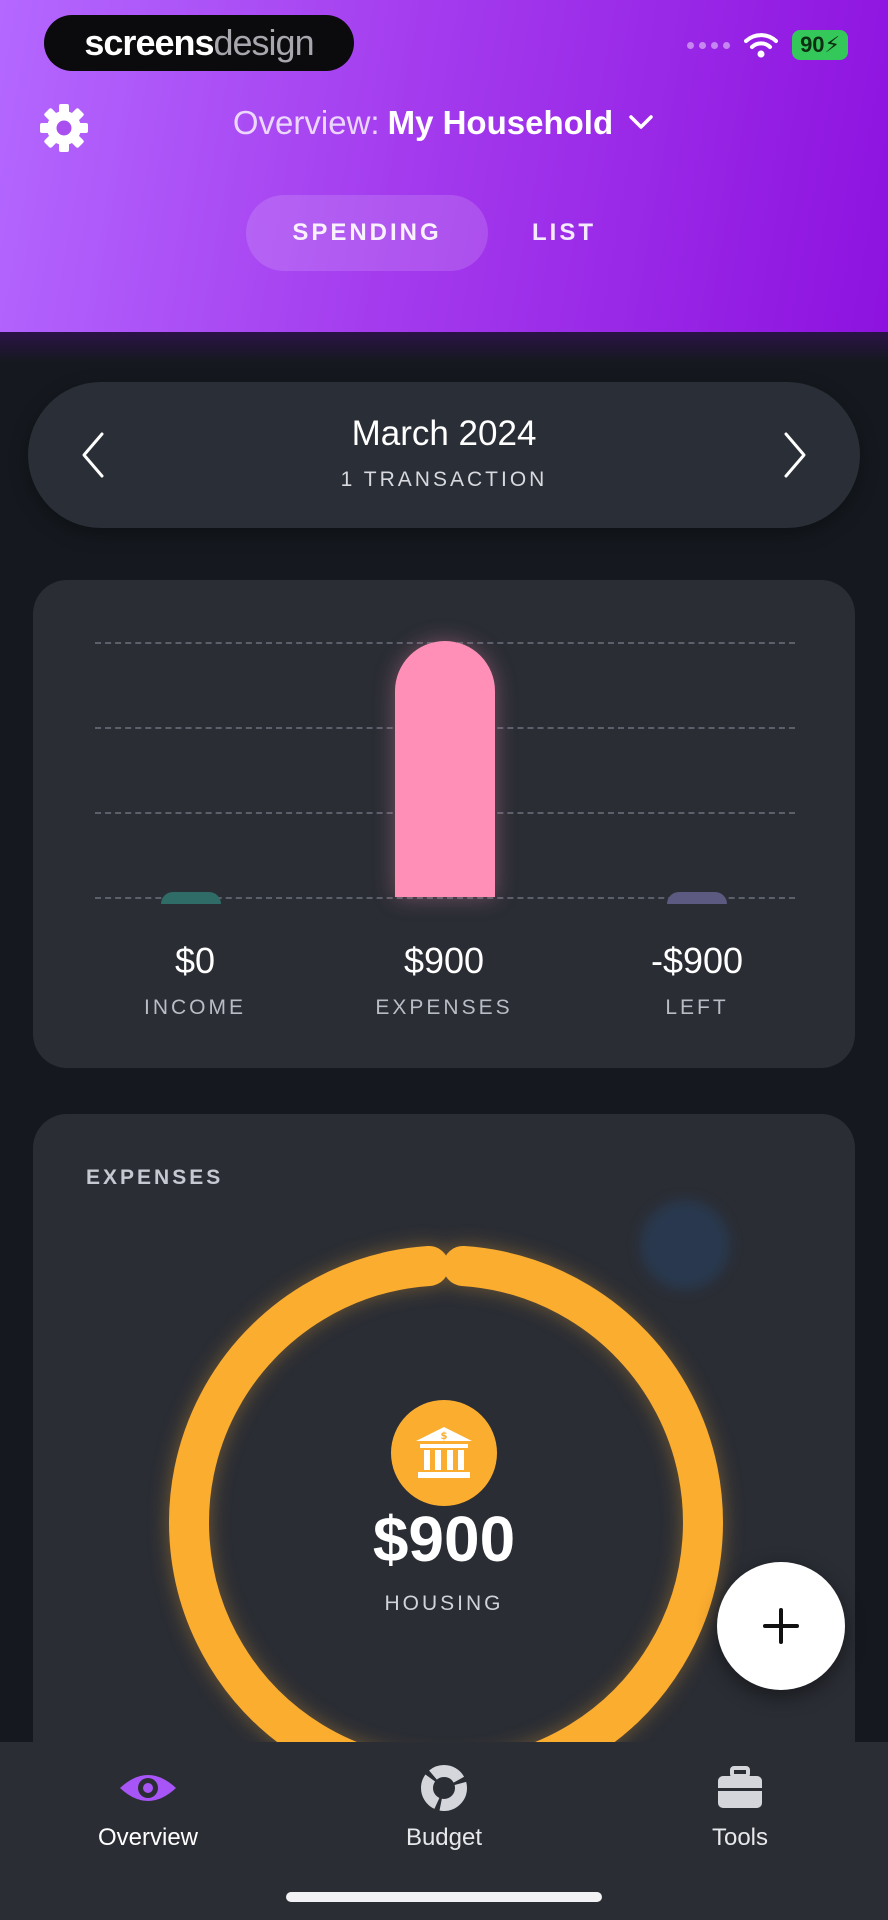  I want to click on bank-icon: $, so click(444, 1453).